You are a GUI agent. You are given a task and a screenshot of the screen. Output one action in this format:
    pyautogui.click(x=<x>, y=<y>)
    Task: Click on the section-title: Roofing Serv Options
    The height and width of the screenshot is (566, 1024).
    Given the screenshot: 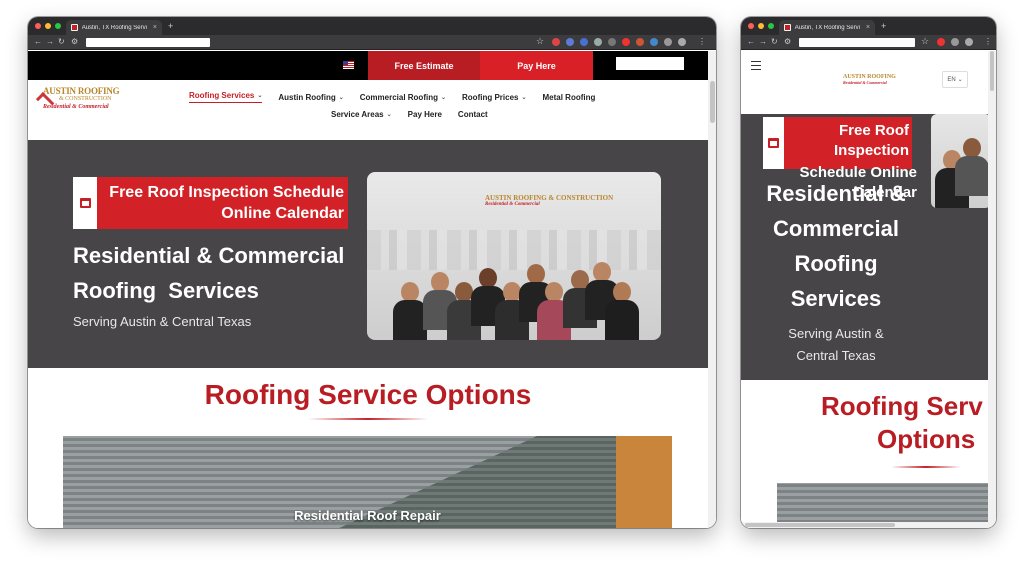 What is the action you would take?
    pyautogui.click(x=908, y=423)
    